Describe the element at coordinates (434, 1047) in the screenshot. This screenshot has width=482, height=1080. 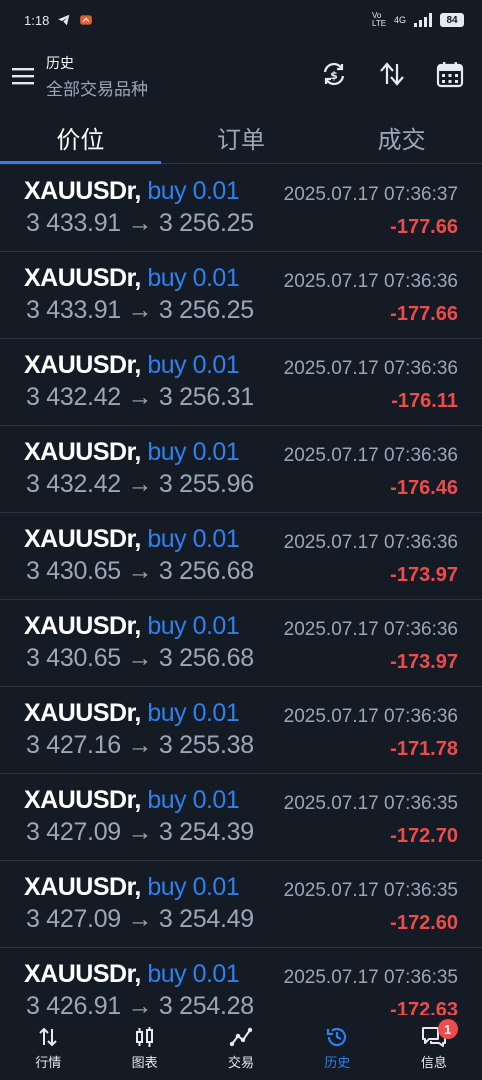
I see `nav-messages: 信息 1` at that location.